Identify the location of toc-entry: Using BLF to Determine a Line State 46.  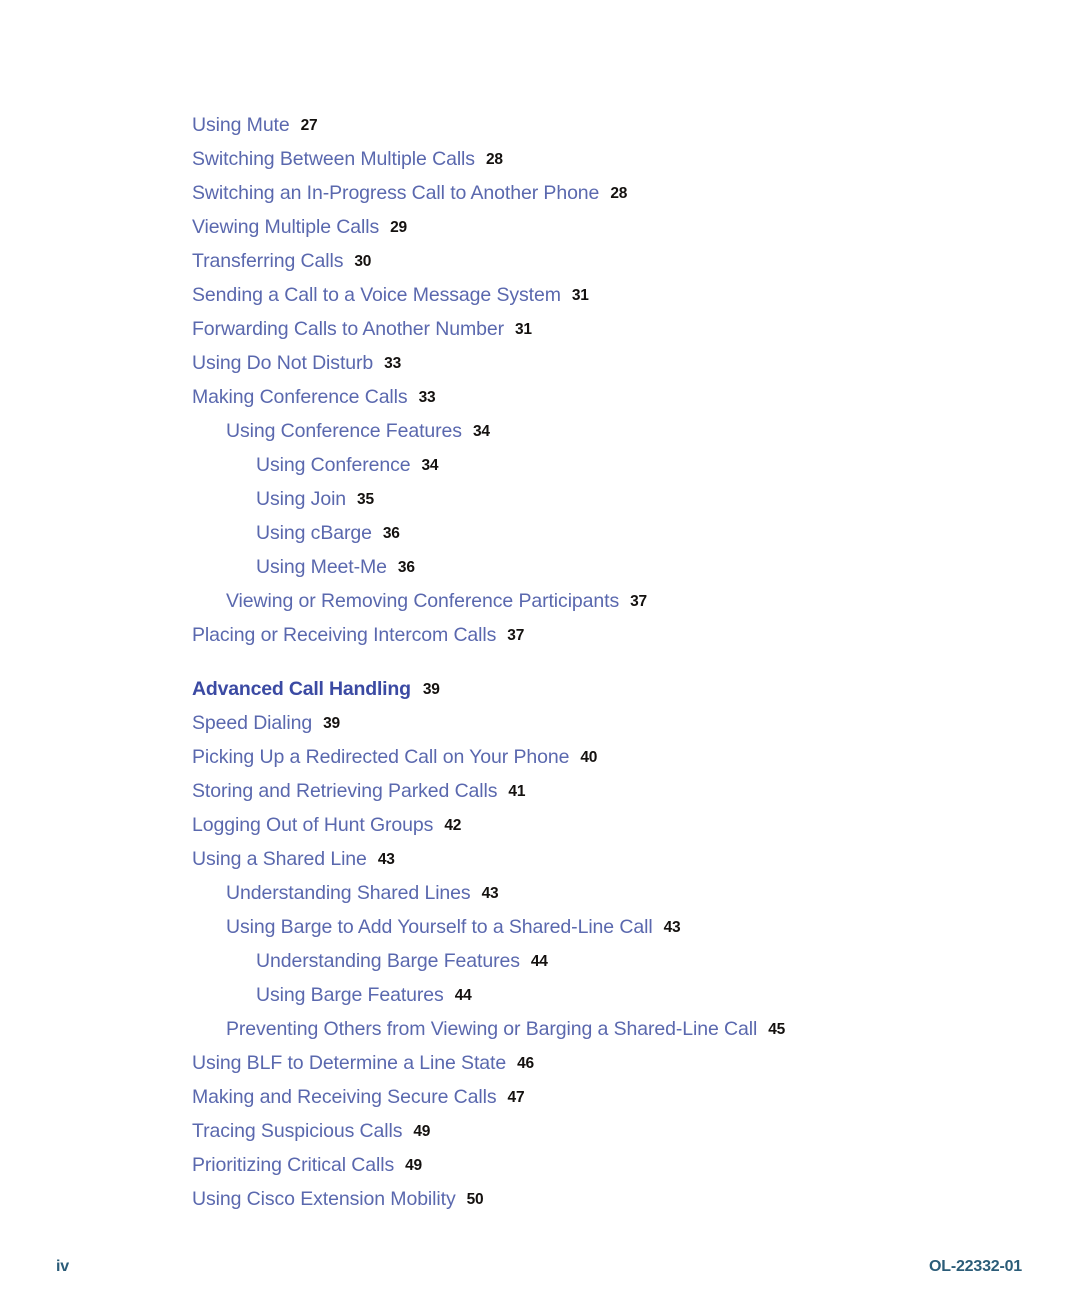
(540, 1063).